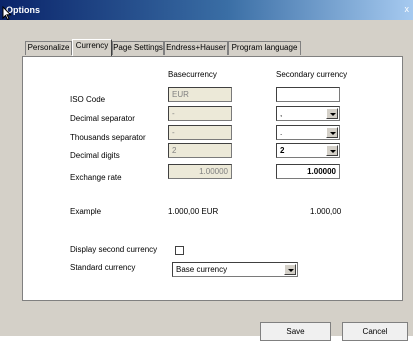  I want to click on secondary-iso-code-input, so click(308, 94).